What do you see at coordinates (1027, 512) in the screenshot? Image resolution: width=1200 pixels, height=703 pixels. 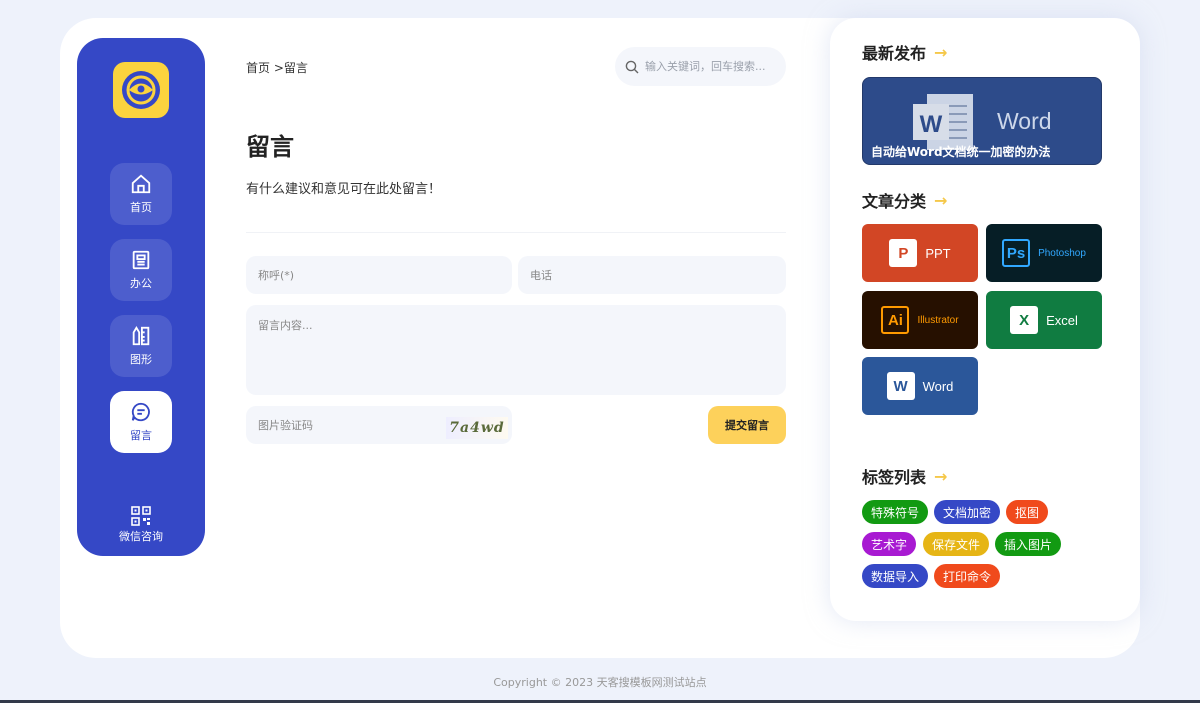 I see `tag-item: 抠图` at bounding box center [1027, 512].